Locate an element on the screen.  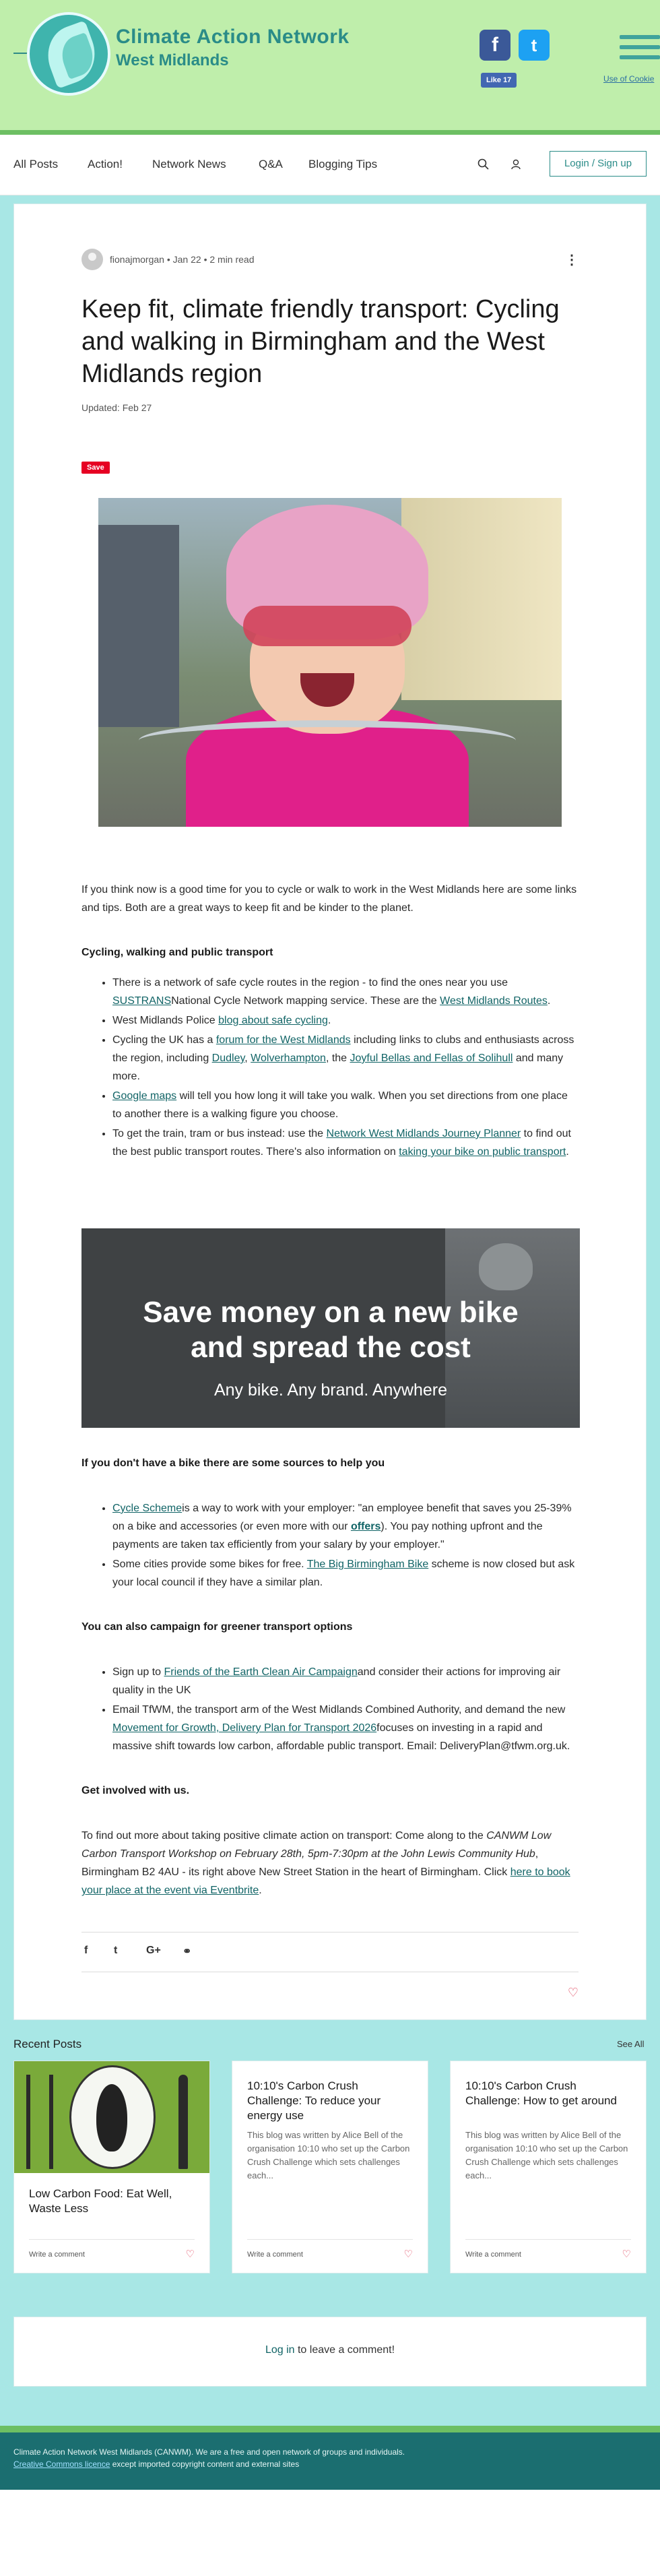
search-icon is located at coordinates (483, 164).